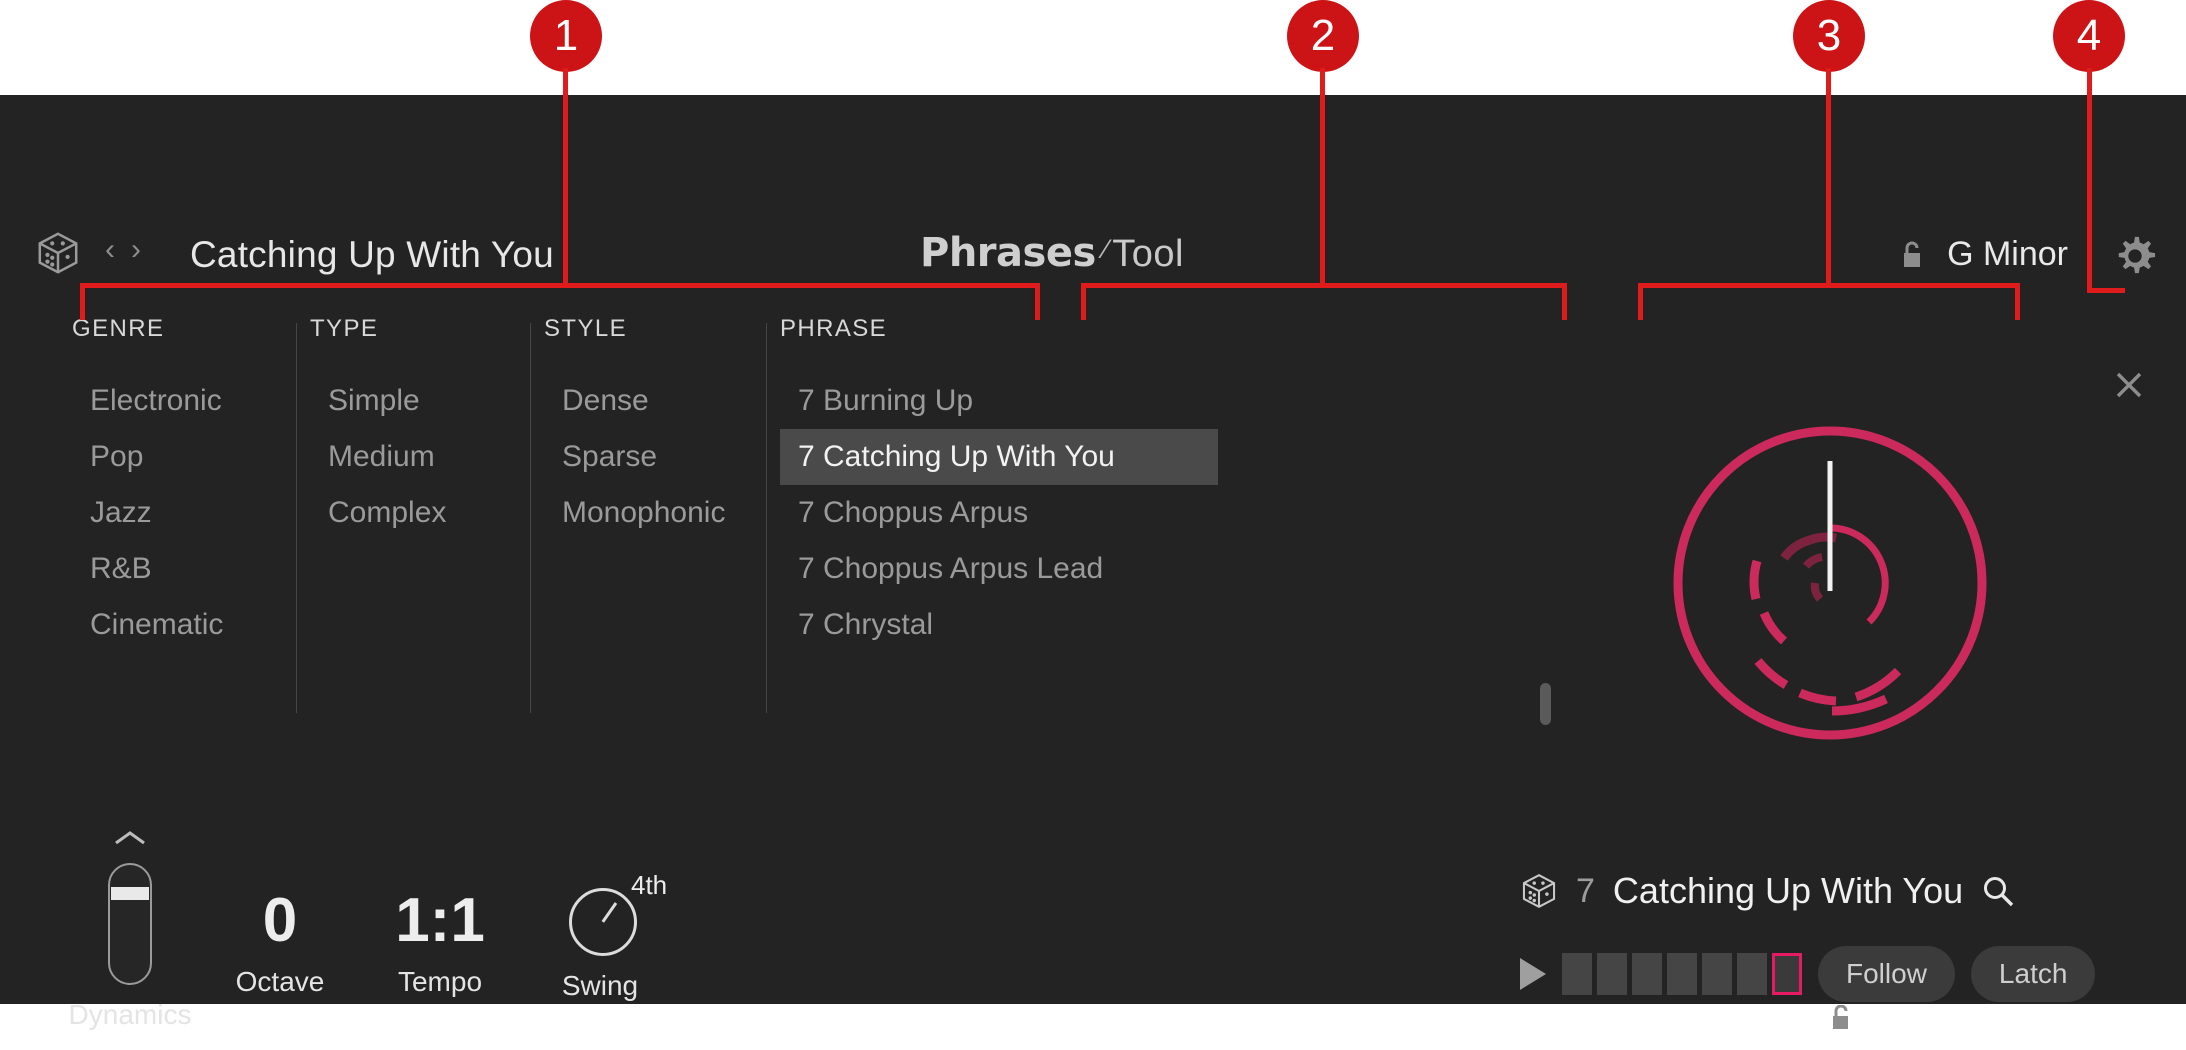 This screenshot has width=2186, height=1050. What do you see at coordinates (2089, 36) in the screenshot?
I see `callout-badge-4: 4` at bounding box center [2089, 36].